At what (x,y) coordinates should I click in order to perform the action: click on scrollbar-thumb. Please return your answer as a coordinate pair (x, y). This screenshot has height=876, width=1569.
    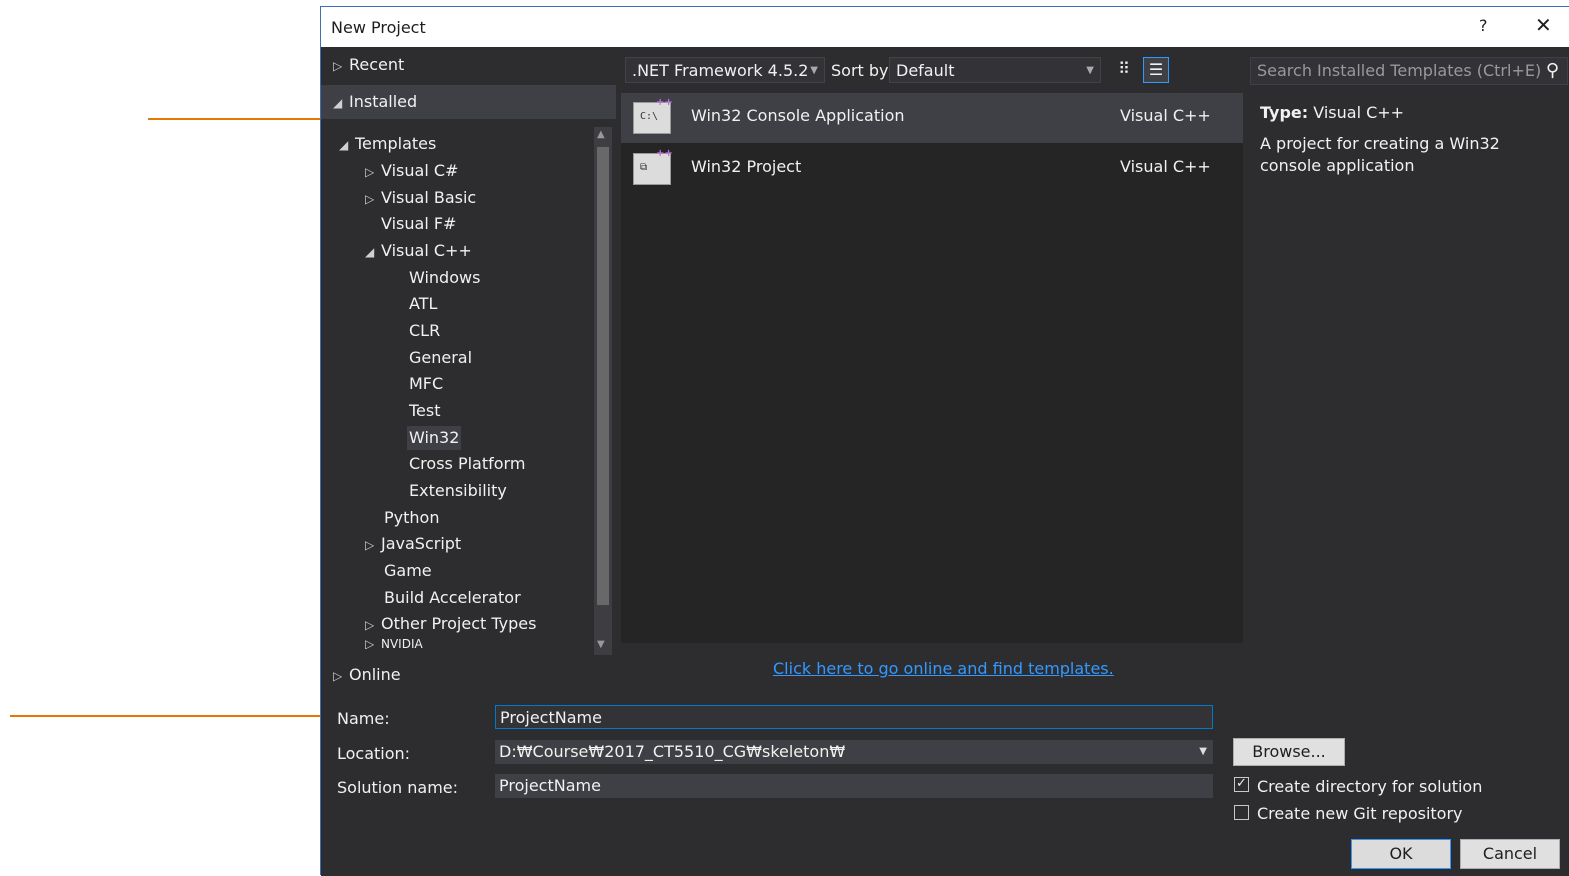
    Looking at the image, I should click on (603, 376).